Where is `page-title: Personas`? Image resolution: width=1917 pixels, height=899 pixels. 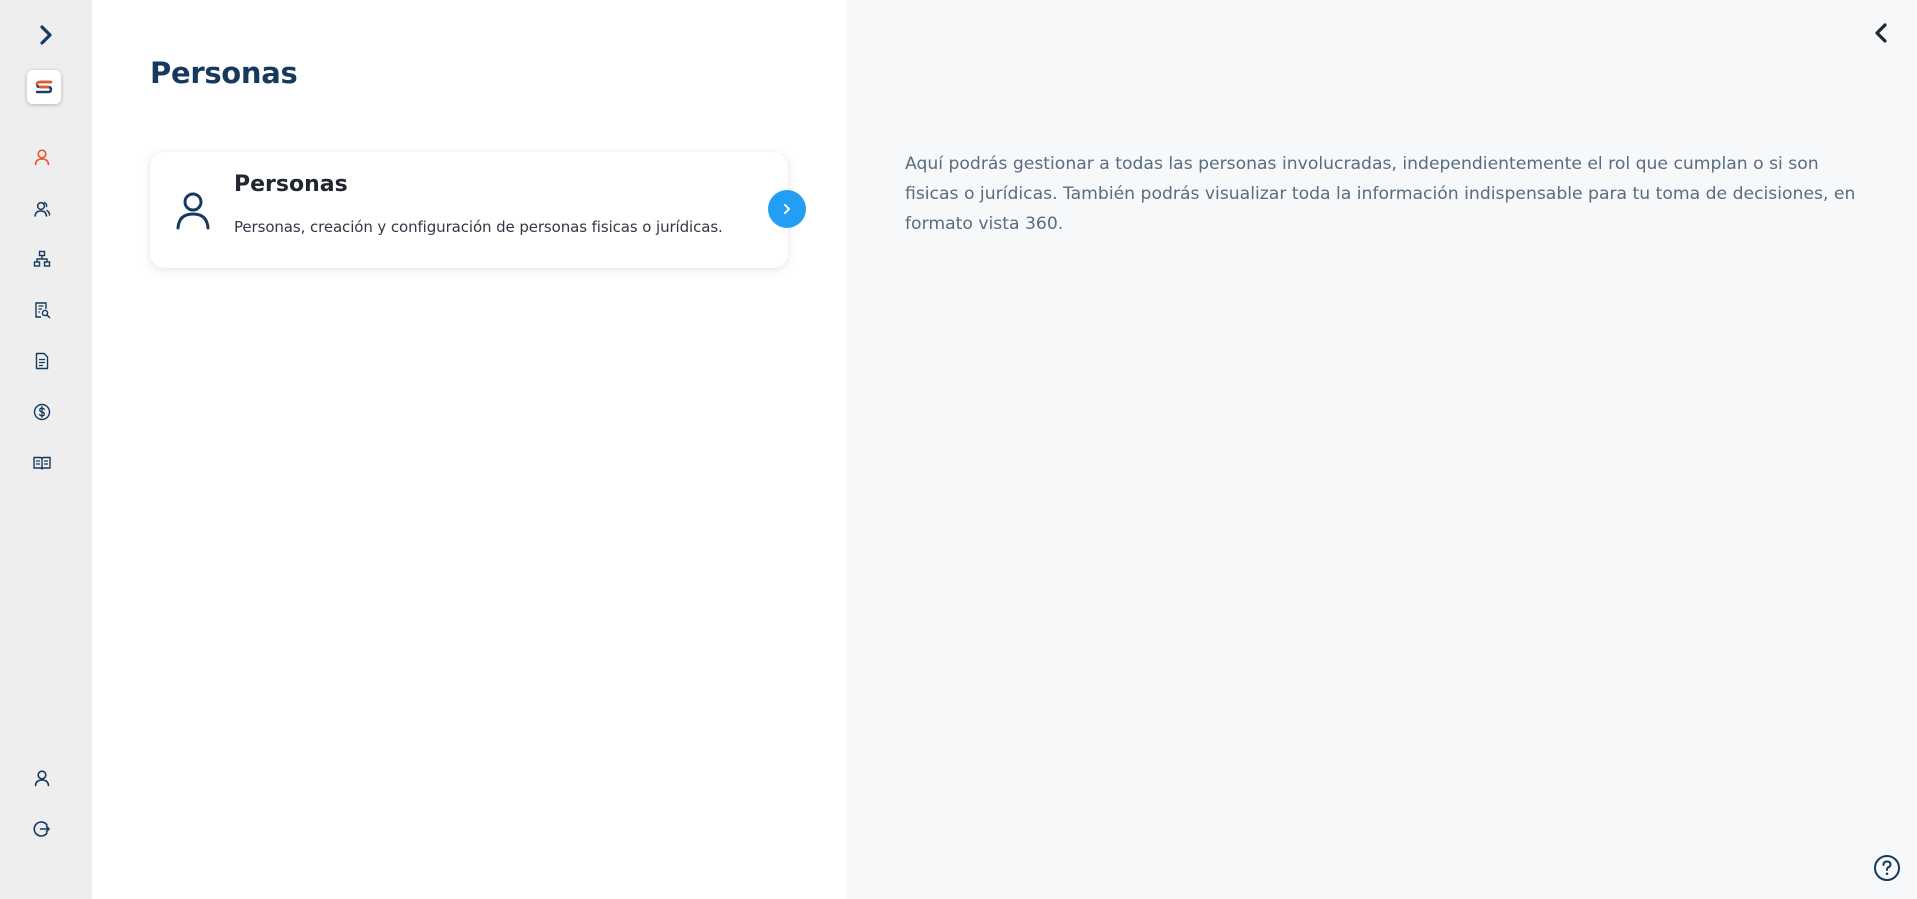 page-title: Personas is located at coordinates (224, 73).